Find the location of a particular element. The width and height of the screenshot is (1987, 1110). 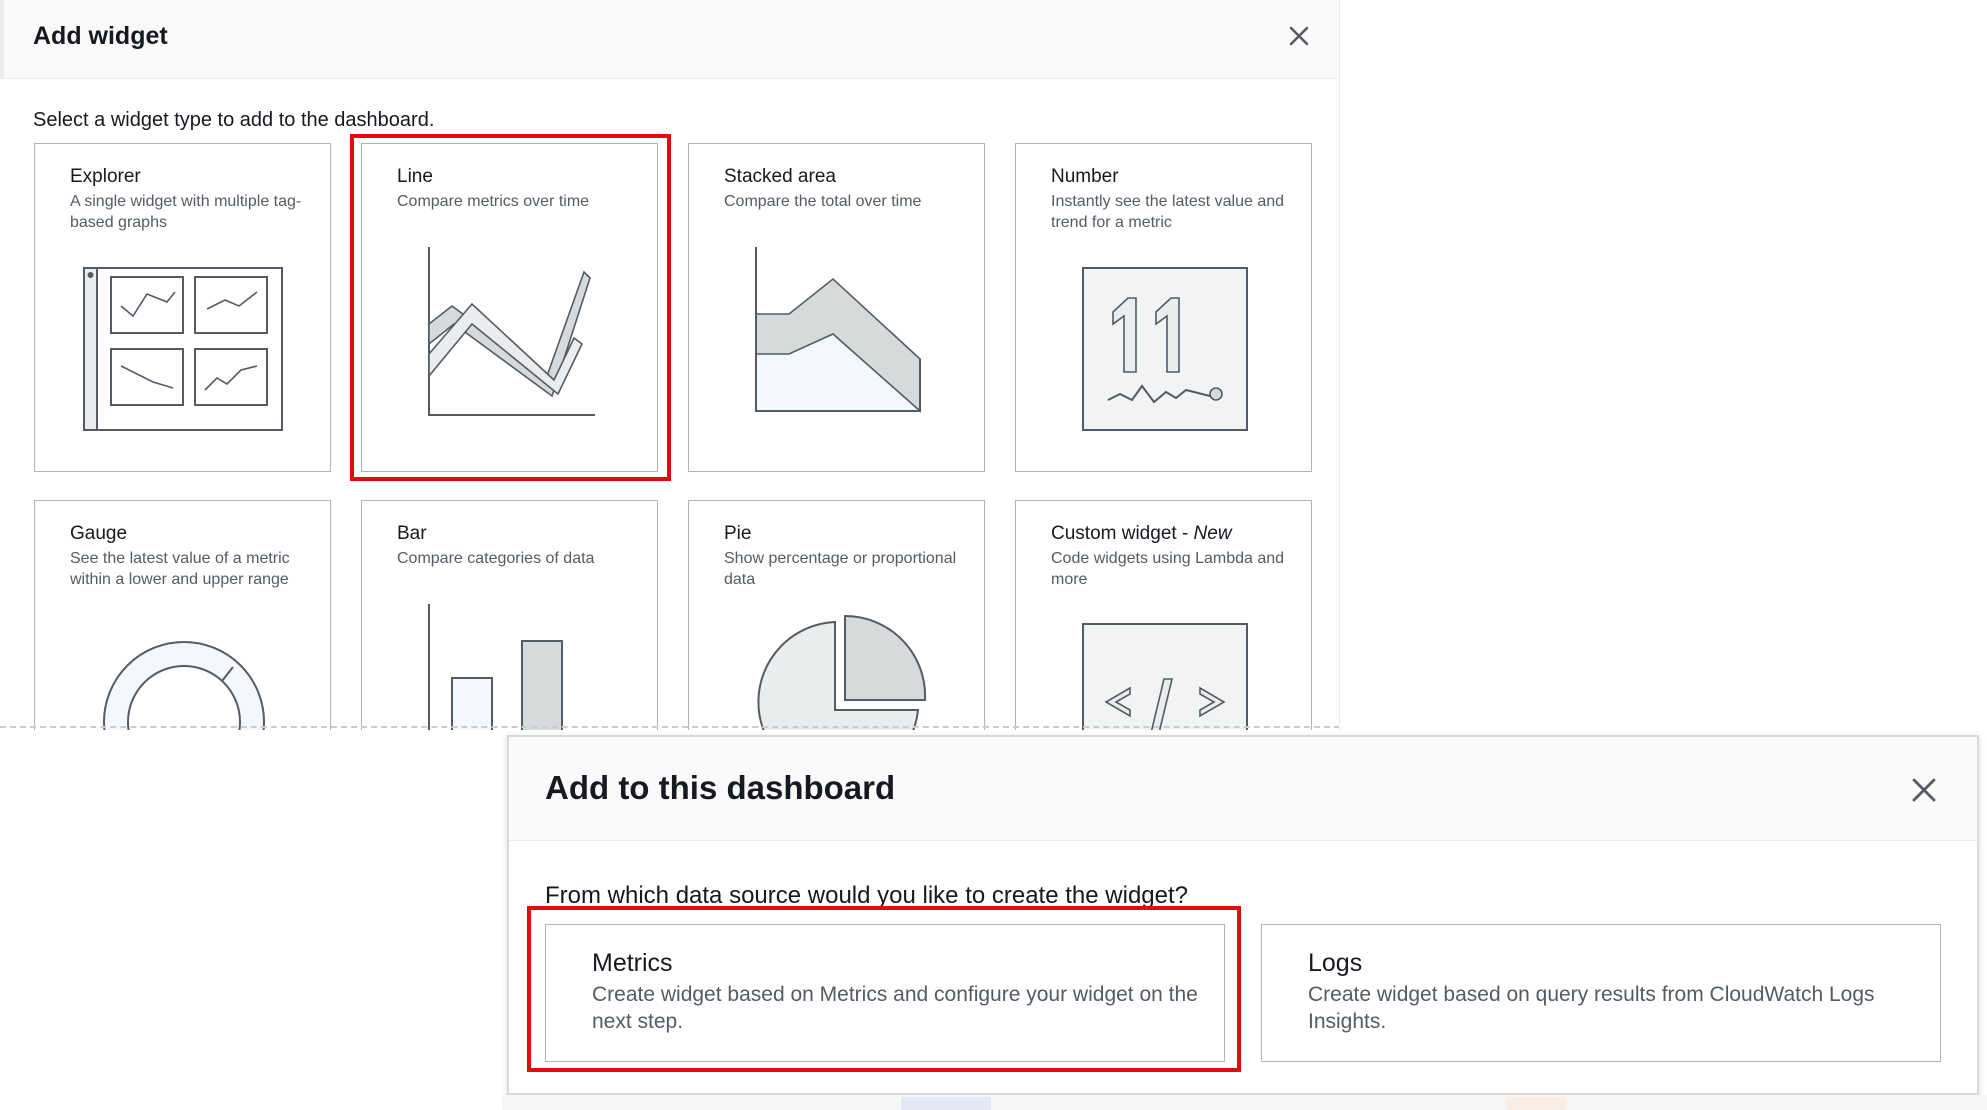

number-icon is located at coordinates (1165, 349).